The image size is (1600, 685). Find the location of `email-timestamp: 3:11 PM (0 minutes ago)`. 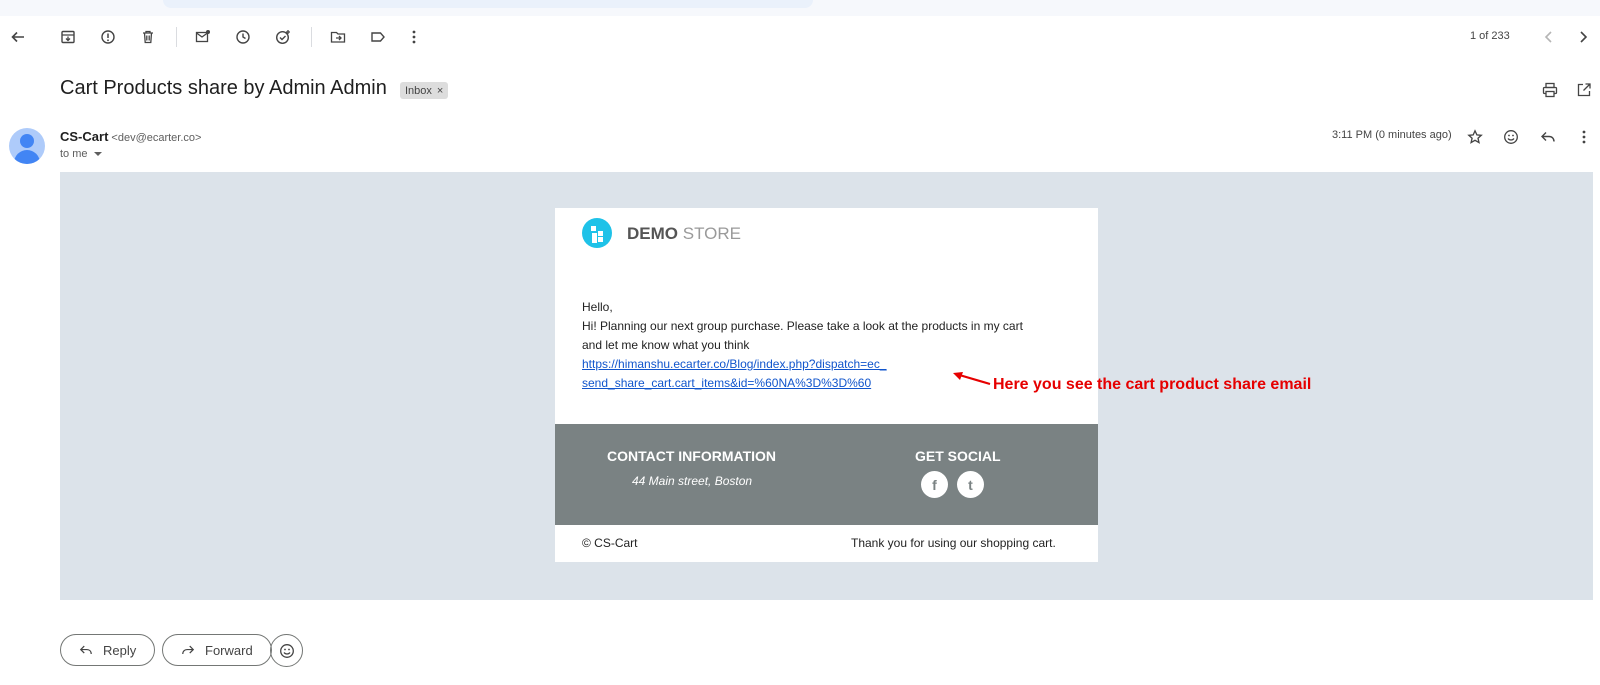

email-timestamp: 3:11 PM (0 minutes ago) is located at coordinates (1392, 135).